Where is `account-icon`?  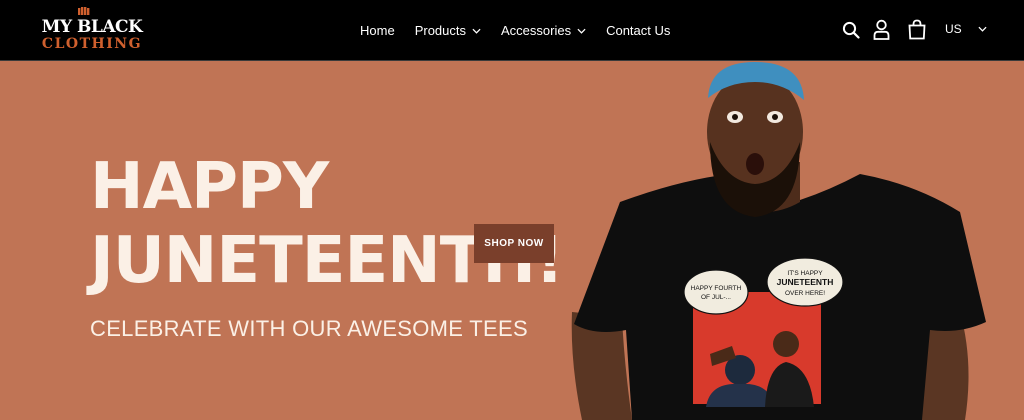 account-icon is located at coordinates (881, 29).